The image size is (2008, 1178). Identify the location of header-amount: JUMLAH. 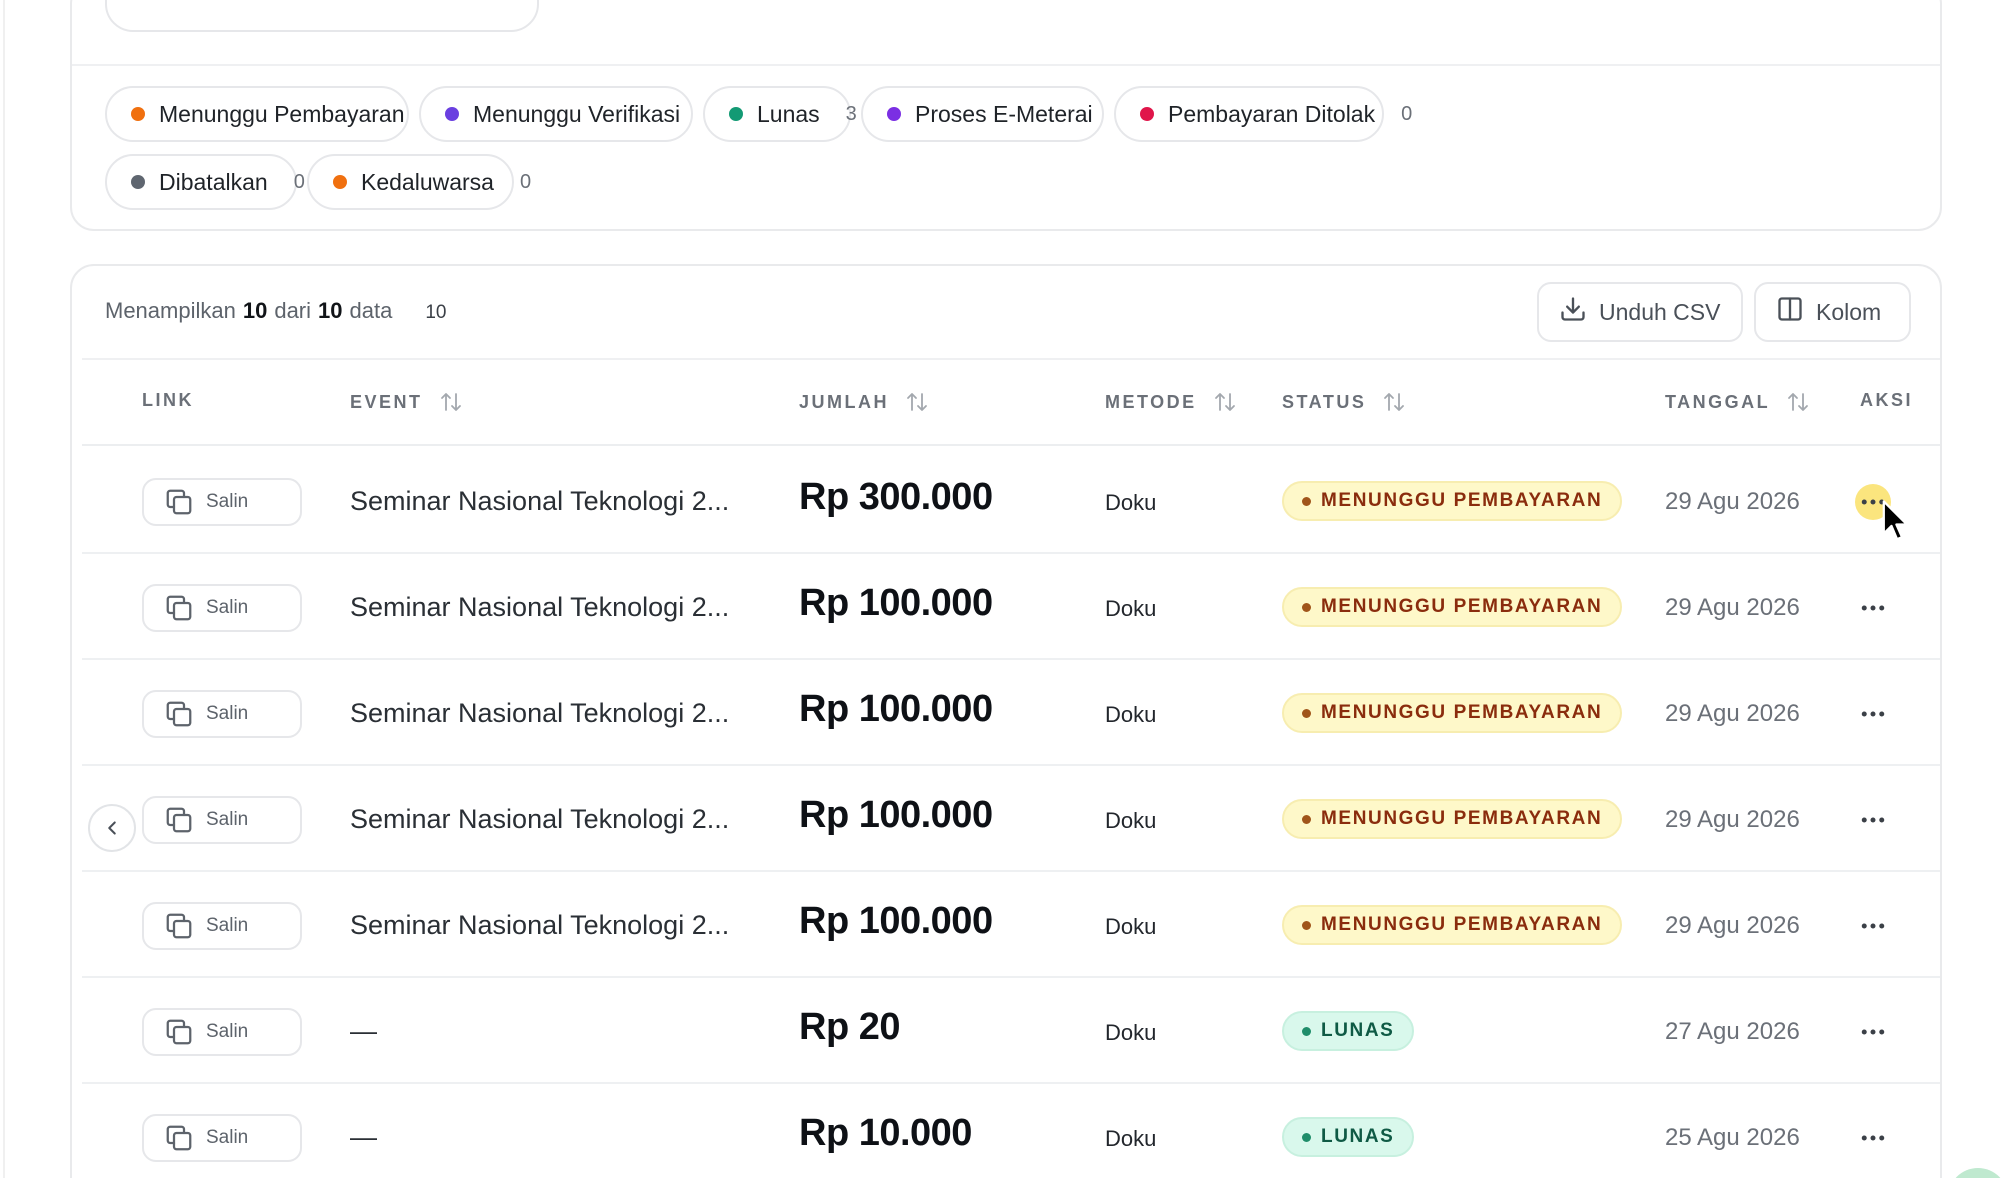
(864, 402).